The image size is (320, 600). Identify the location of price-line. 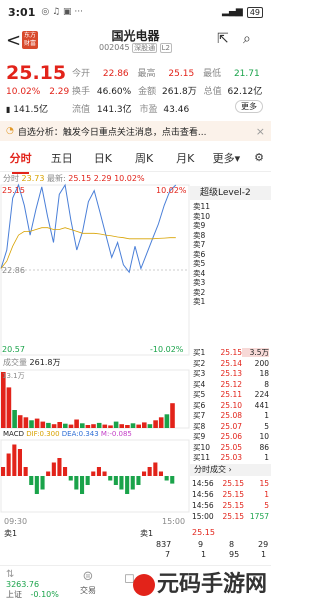
(88, 228).